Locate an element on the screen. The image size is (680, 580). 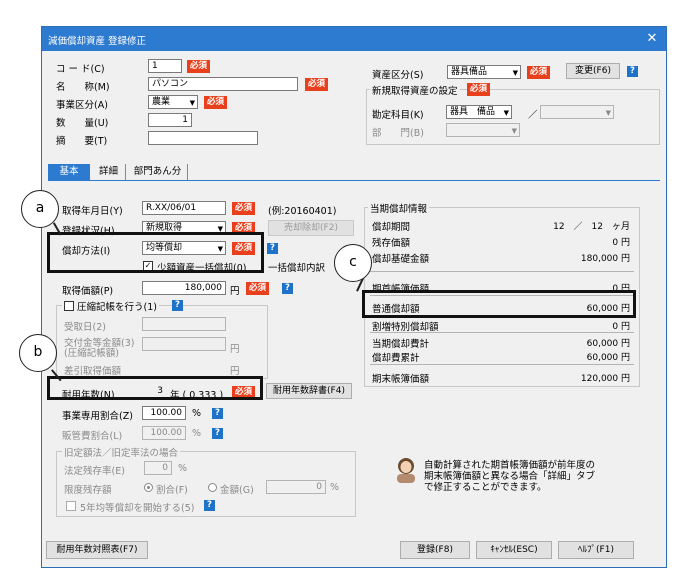
lump-breakdown-label: 一括償却内訳 is located at coordinates (297, 268).